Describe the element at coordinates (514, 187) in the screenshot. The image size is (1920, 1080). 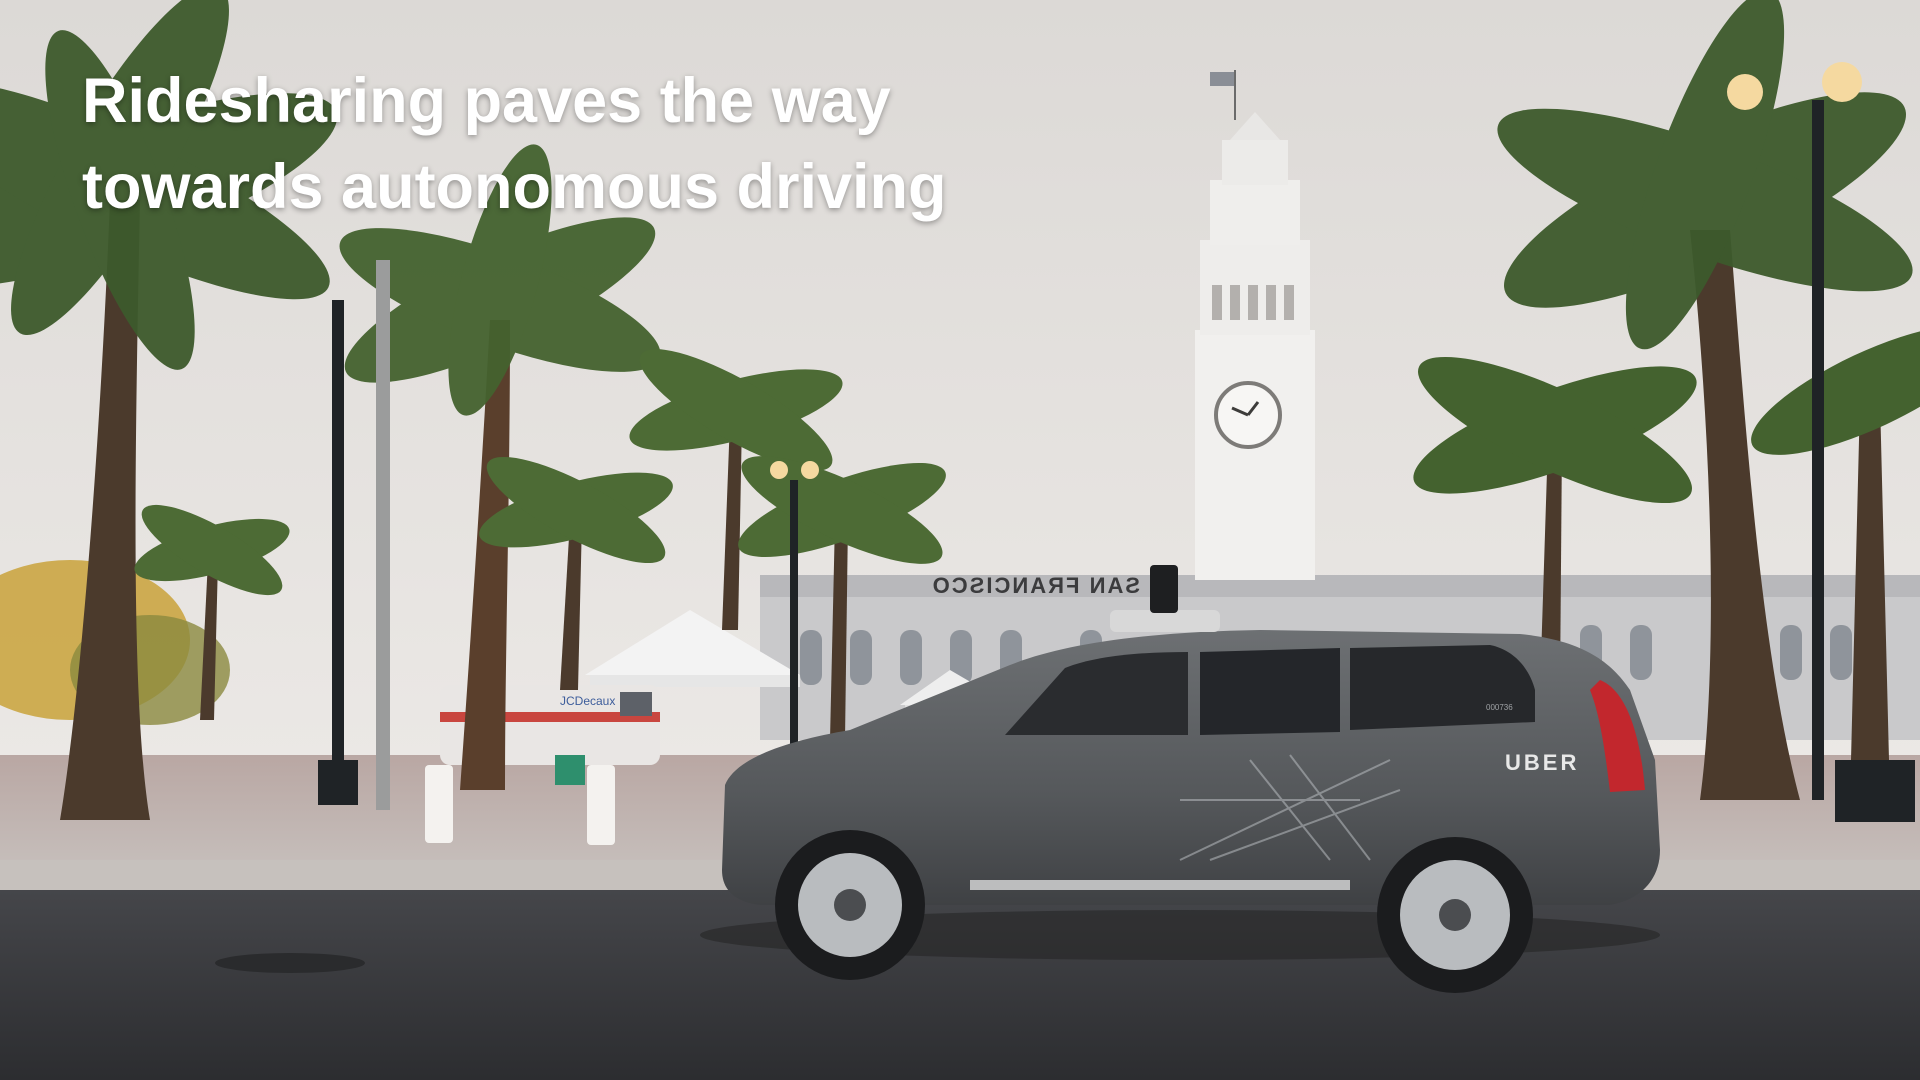
I see `slide-title-line-2: towards autonomous driving` at that location.